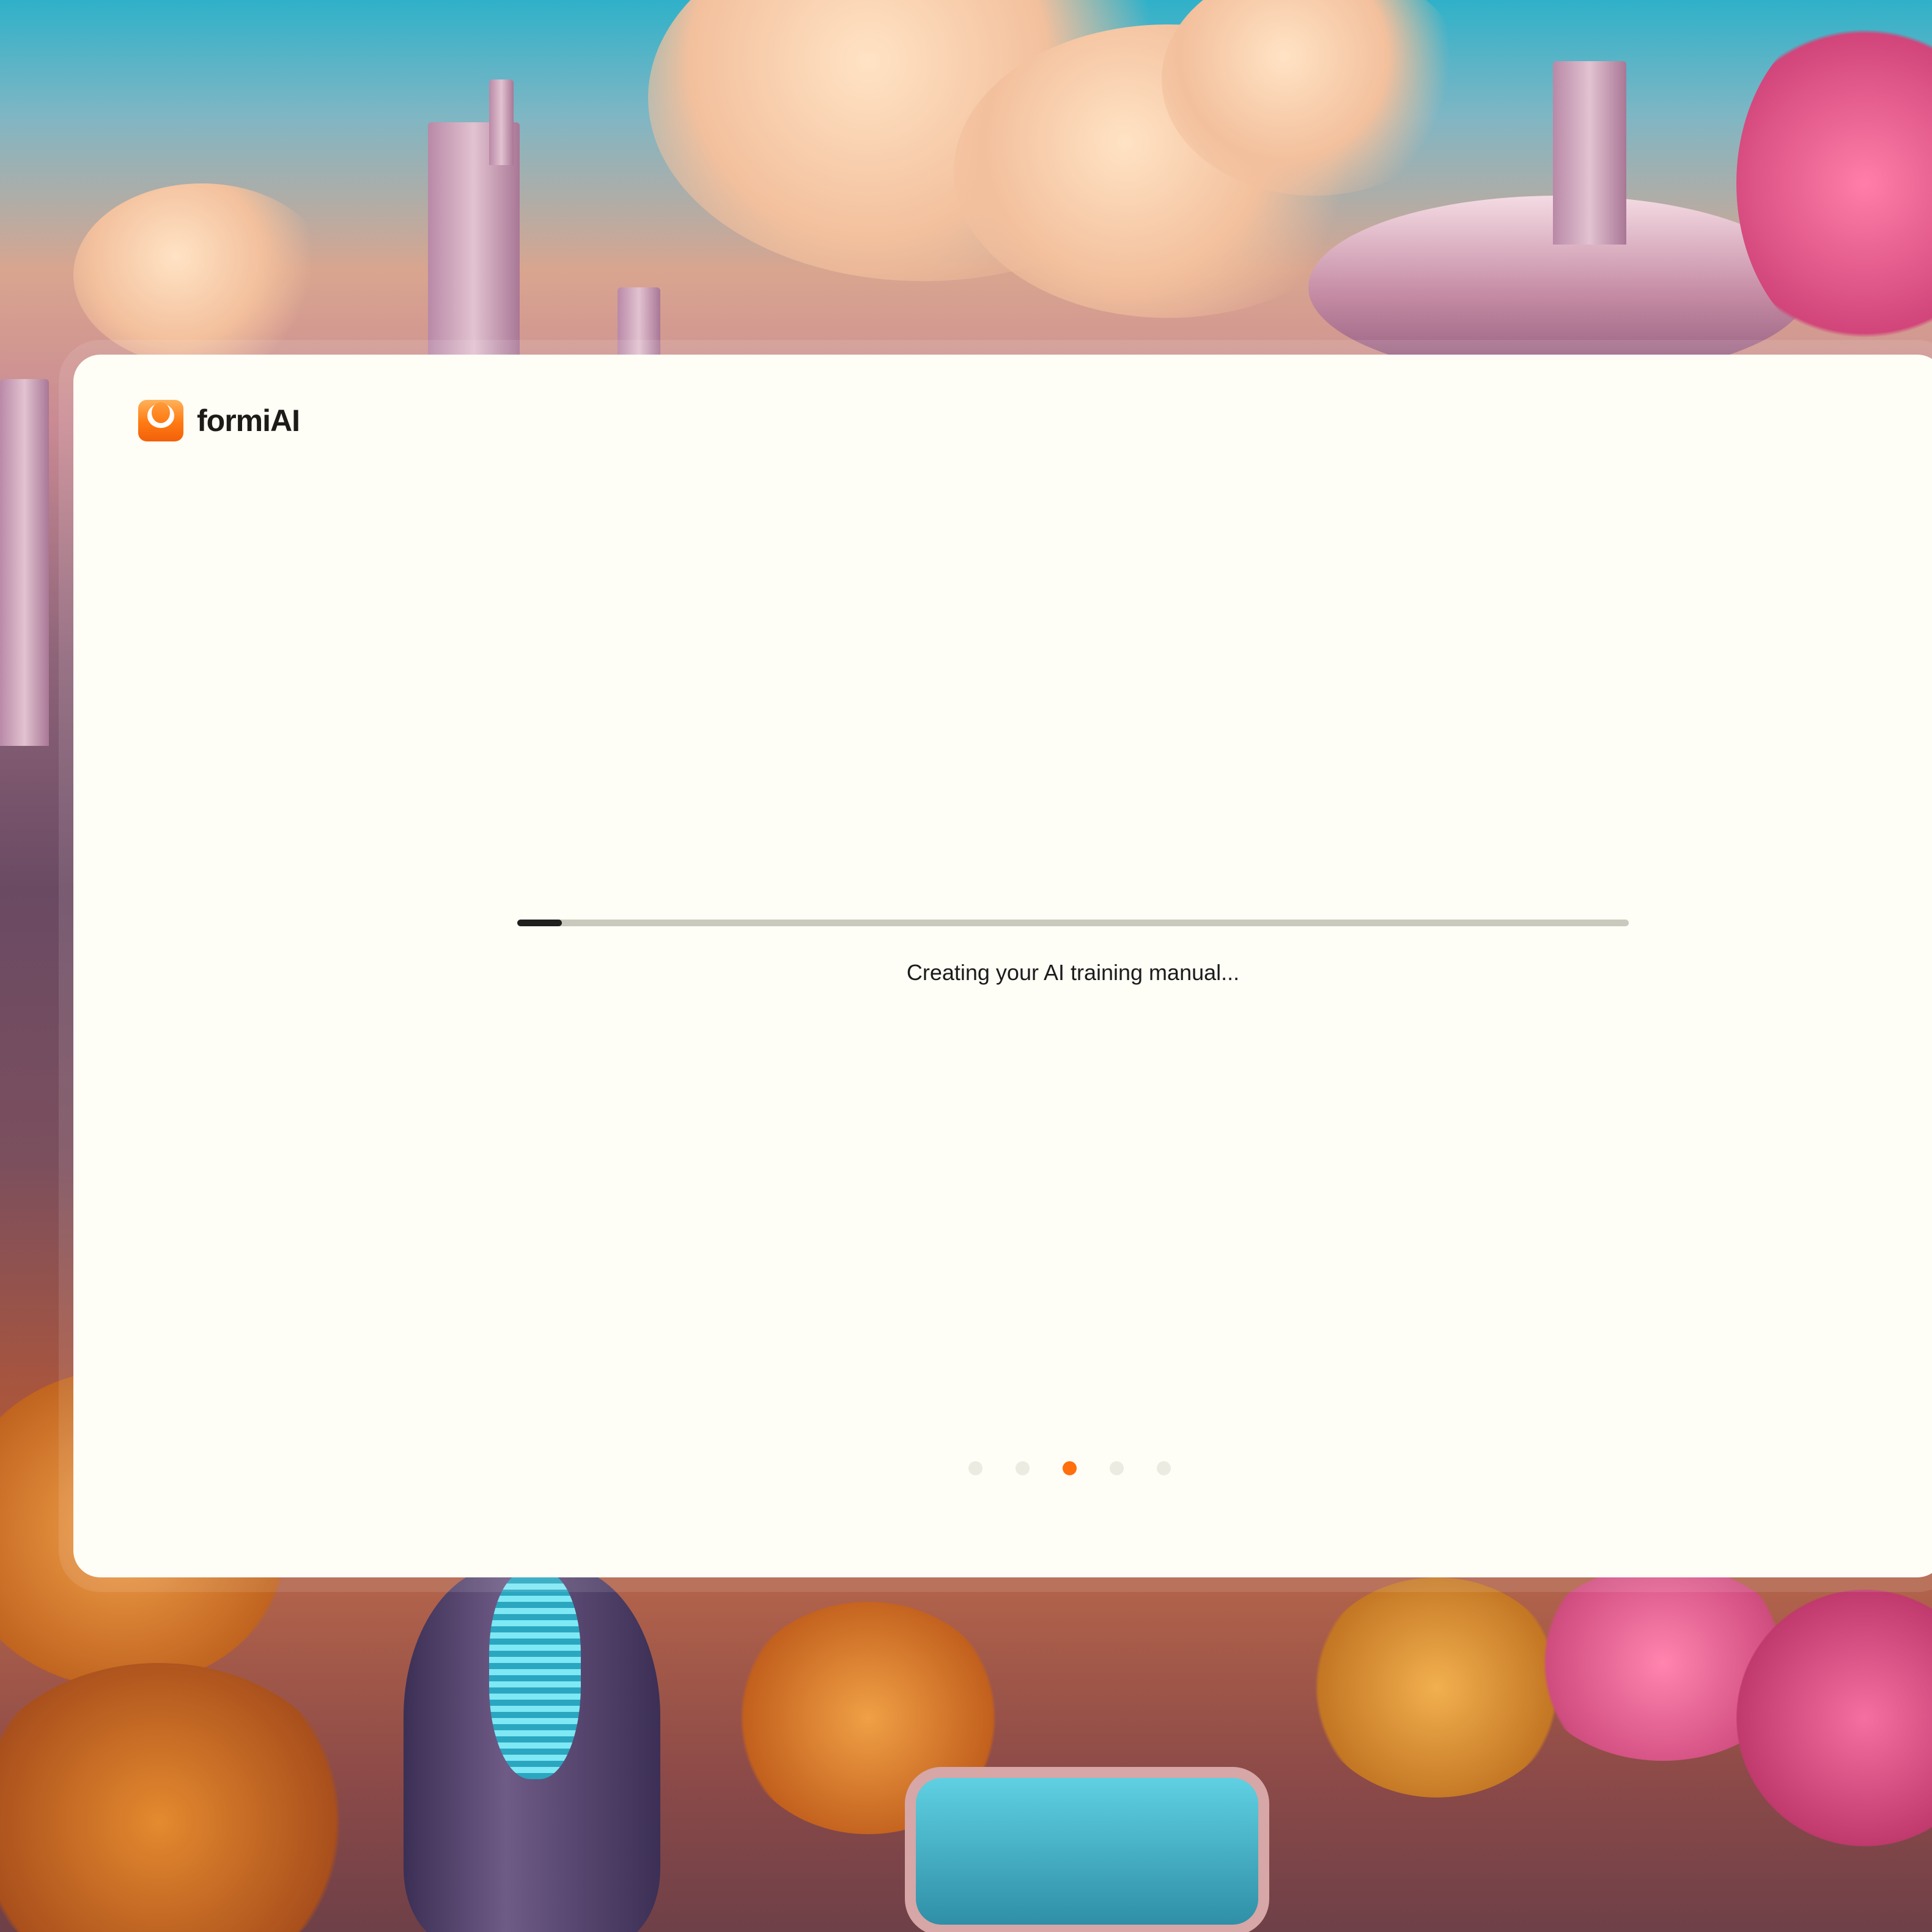 The height and width of the screenshot is (1932, 1932). I want to click on brand-header: formiAI, so click(219, 420).